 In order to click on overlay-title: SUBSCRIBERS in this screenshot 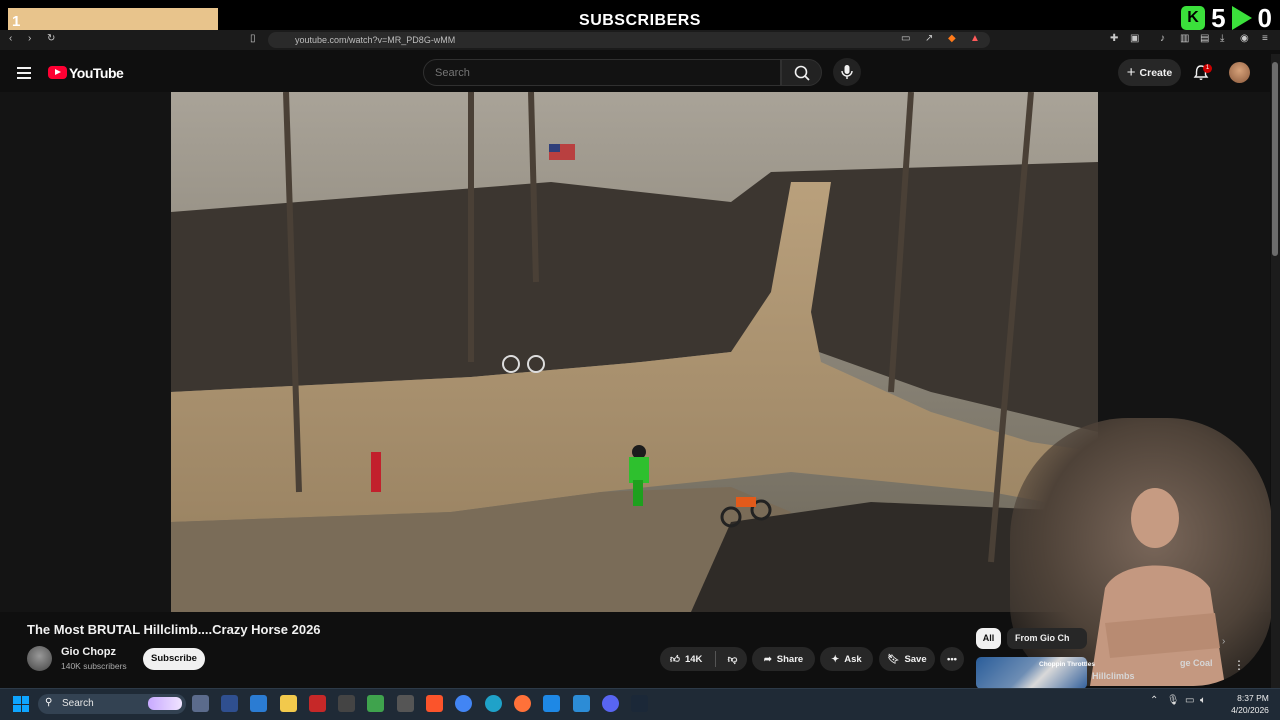, I will do `click(640, 20)`.